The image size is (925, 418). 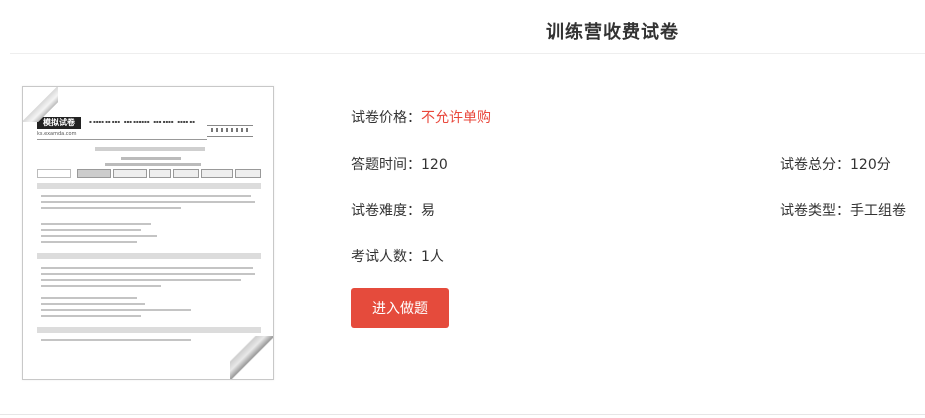 I want to click on people-label: 考试人数：, so click(x=386, y=257).